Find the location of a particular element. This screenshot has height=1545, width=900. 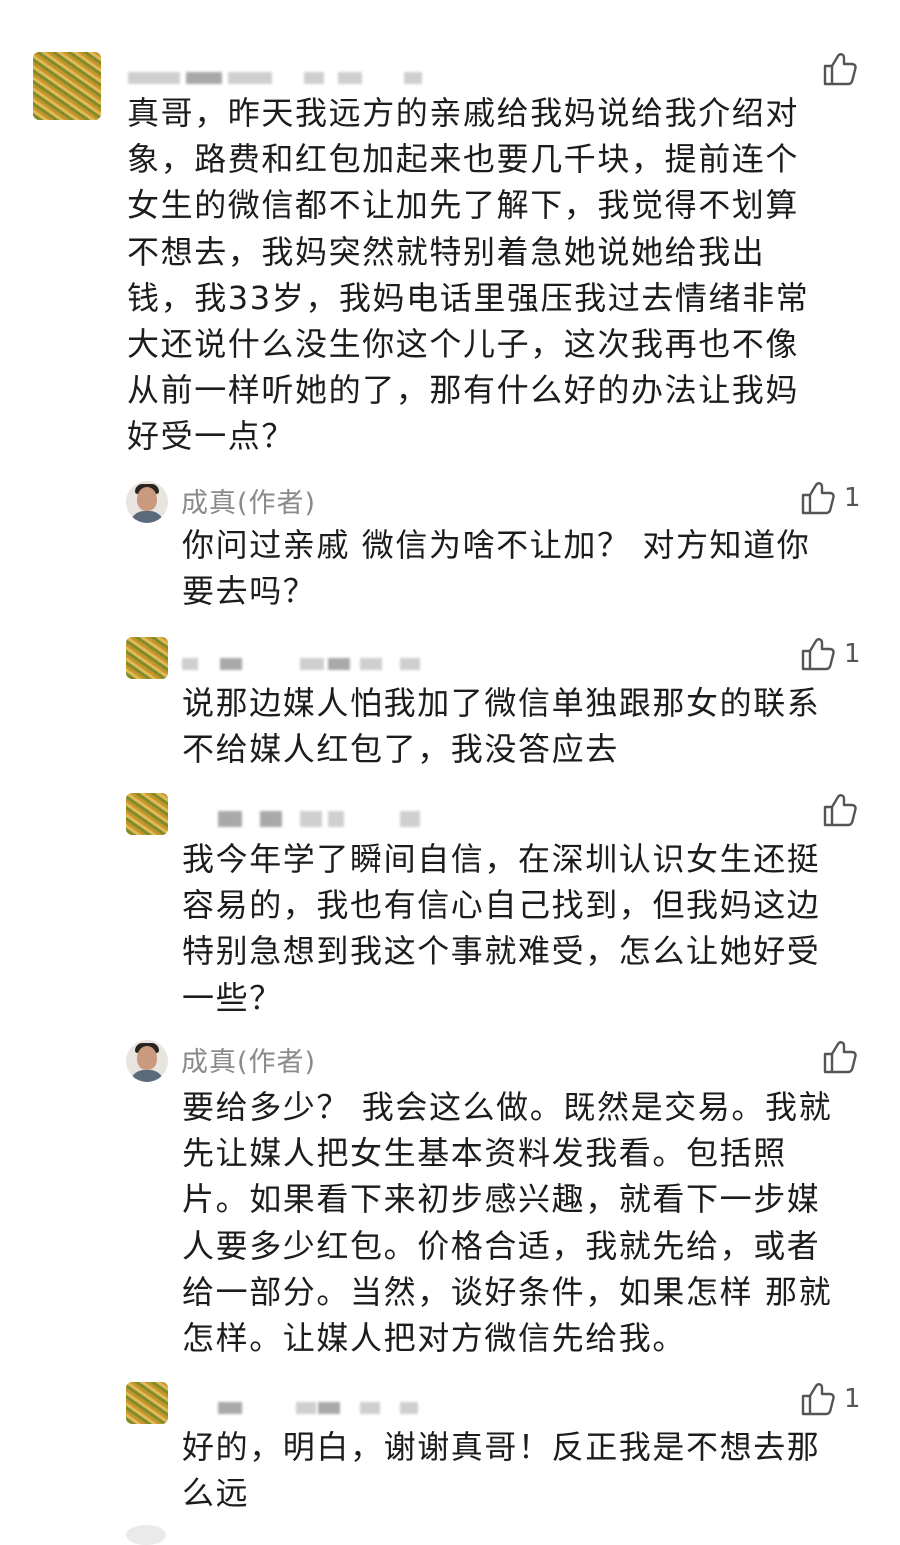

comment-text: 说那边媒人怕我加了微信单独跟那女的联系 不给媒人红包了，我没答应去 is located at coordinates (501, 726).